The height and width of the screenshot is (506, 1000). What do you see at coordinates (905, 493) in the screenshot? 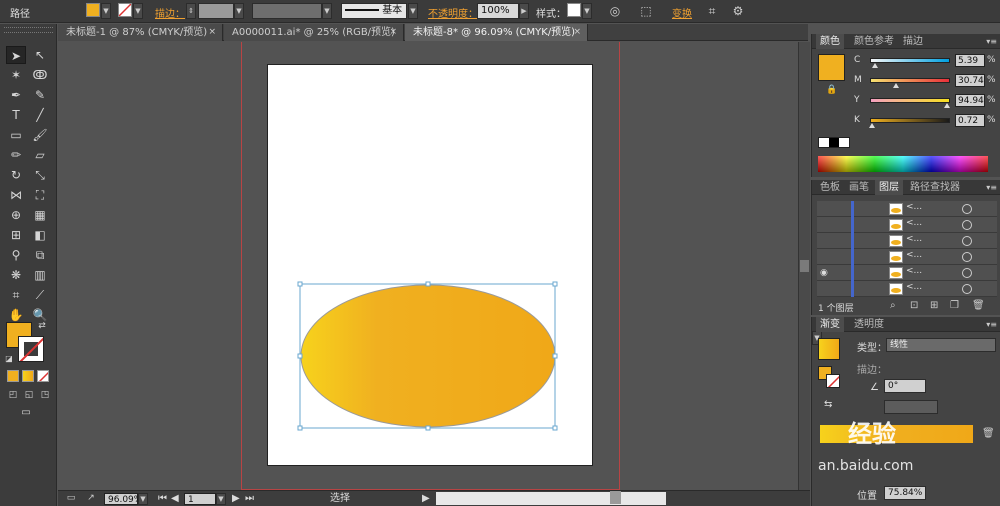
I see `stop-position-field: 75.84%` at bounding box center [905, 493].